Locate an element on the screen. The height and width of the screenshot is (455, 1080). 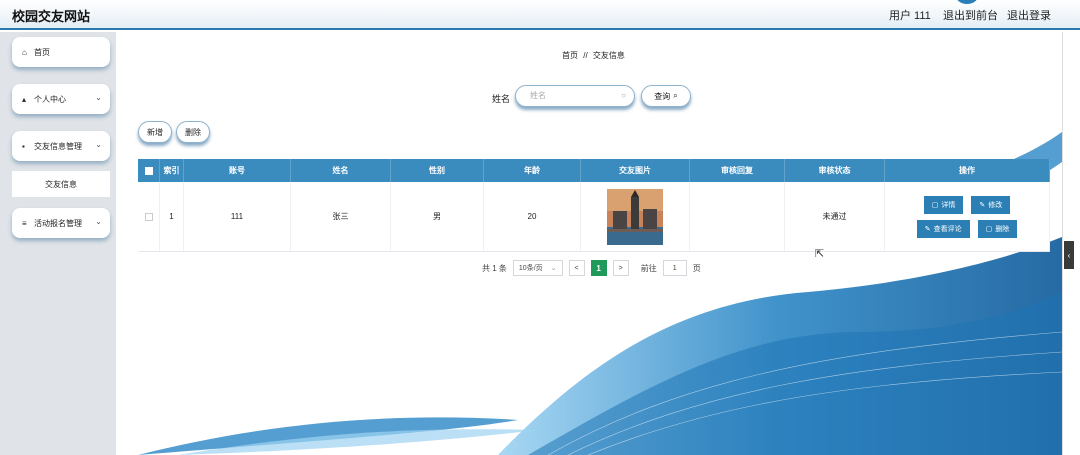
page-unit-label: 页 is located at coordinates (696, 268).